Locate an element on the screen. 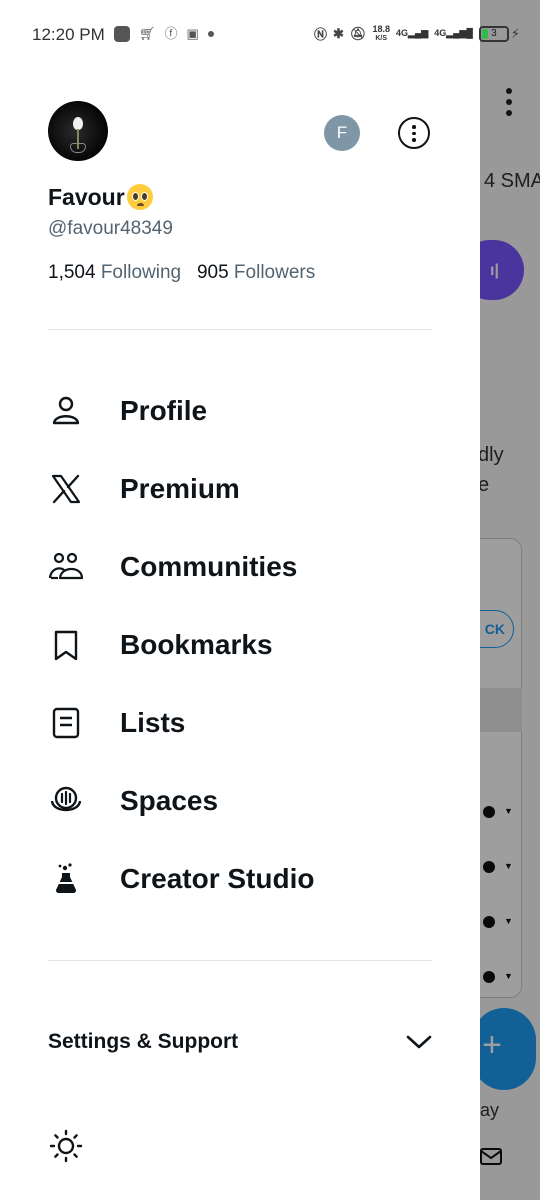  settings-support-label: Settings & Support is located at coordinates (143, 1041).